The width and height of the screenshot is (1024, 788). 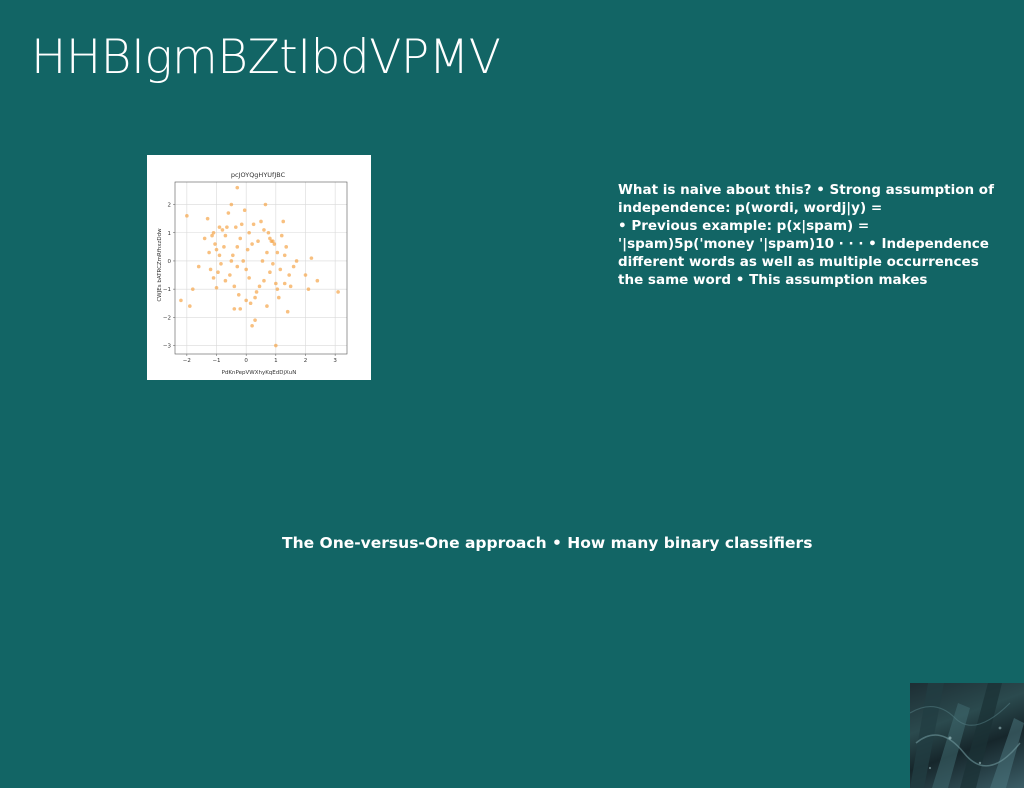 What do you see at coordinates (170, 234) in the screenshot?
I see `y-tick-label: 1` at bounding box center [170, 234].